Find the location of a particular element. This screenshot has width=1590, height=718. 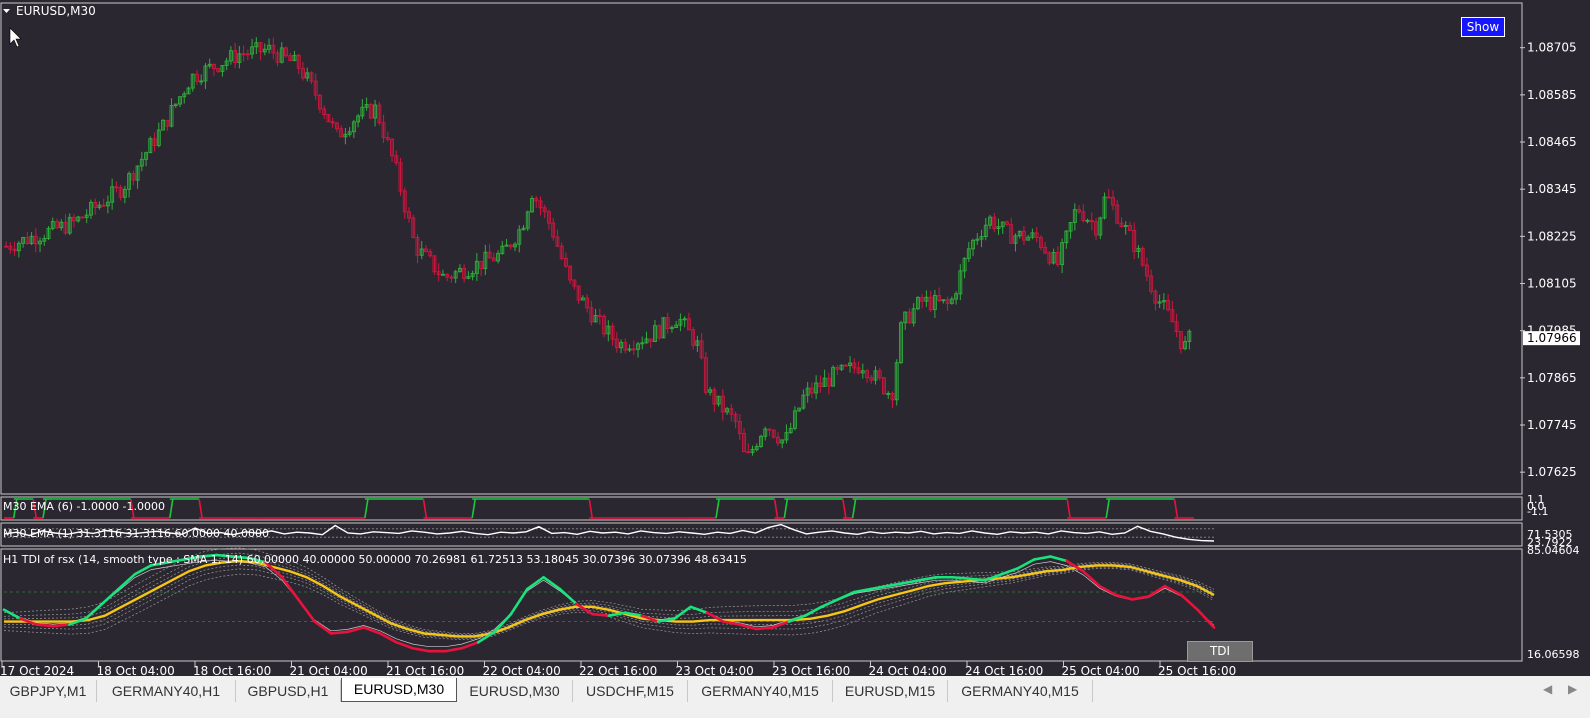

time-tick-label: 18 Oct 16:00 is located at coordinates (232, 670).